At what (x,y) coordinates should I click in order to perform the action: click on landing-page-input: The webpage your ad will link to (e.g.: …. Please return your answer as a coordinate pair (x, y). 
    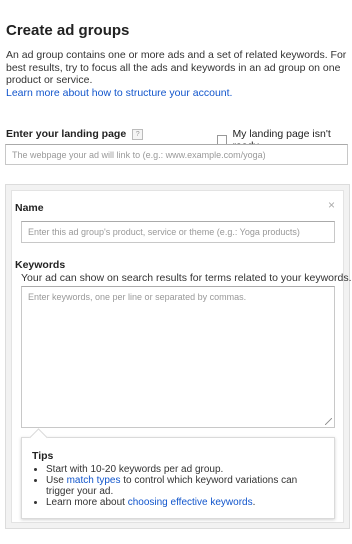
    Looking at the image, I should click on (176, 154).